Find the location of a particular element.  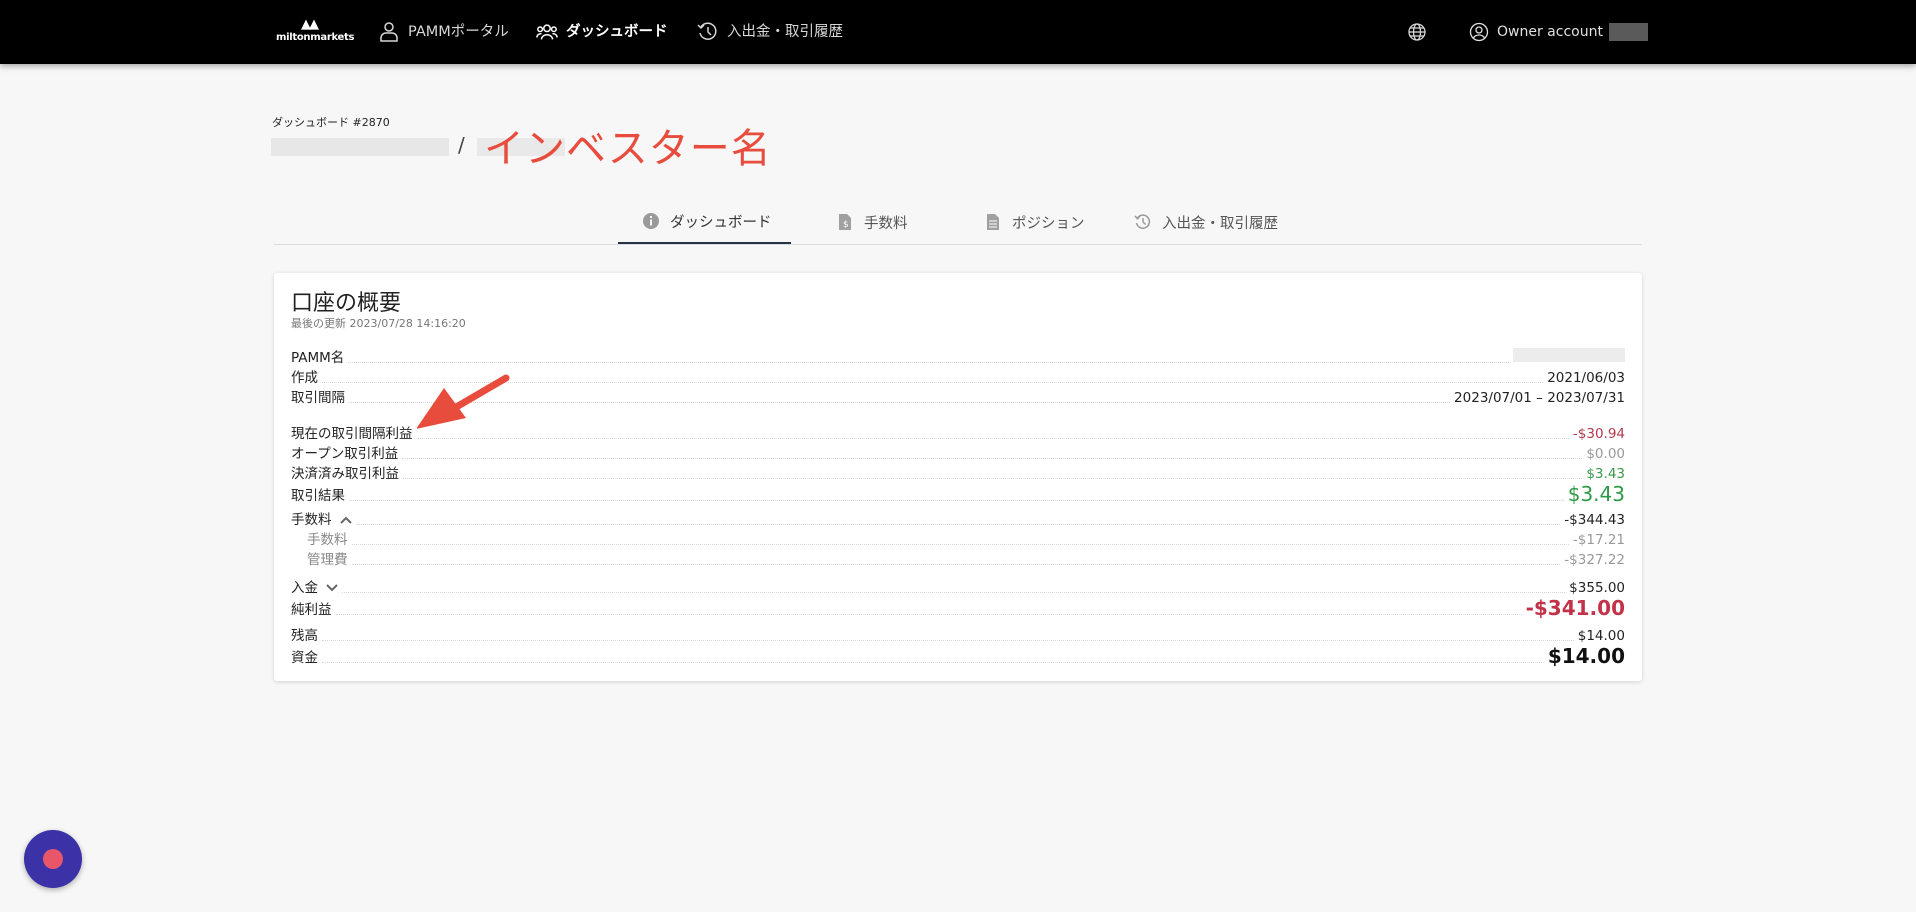

row-value: -$17.21 is located at coordinates (1598, 540).